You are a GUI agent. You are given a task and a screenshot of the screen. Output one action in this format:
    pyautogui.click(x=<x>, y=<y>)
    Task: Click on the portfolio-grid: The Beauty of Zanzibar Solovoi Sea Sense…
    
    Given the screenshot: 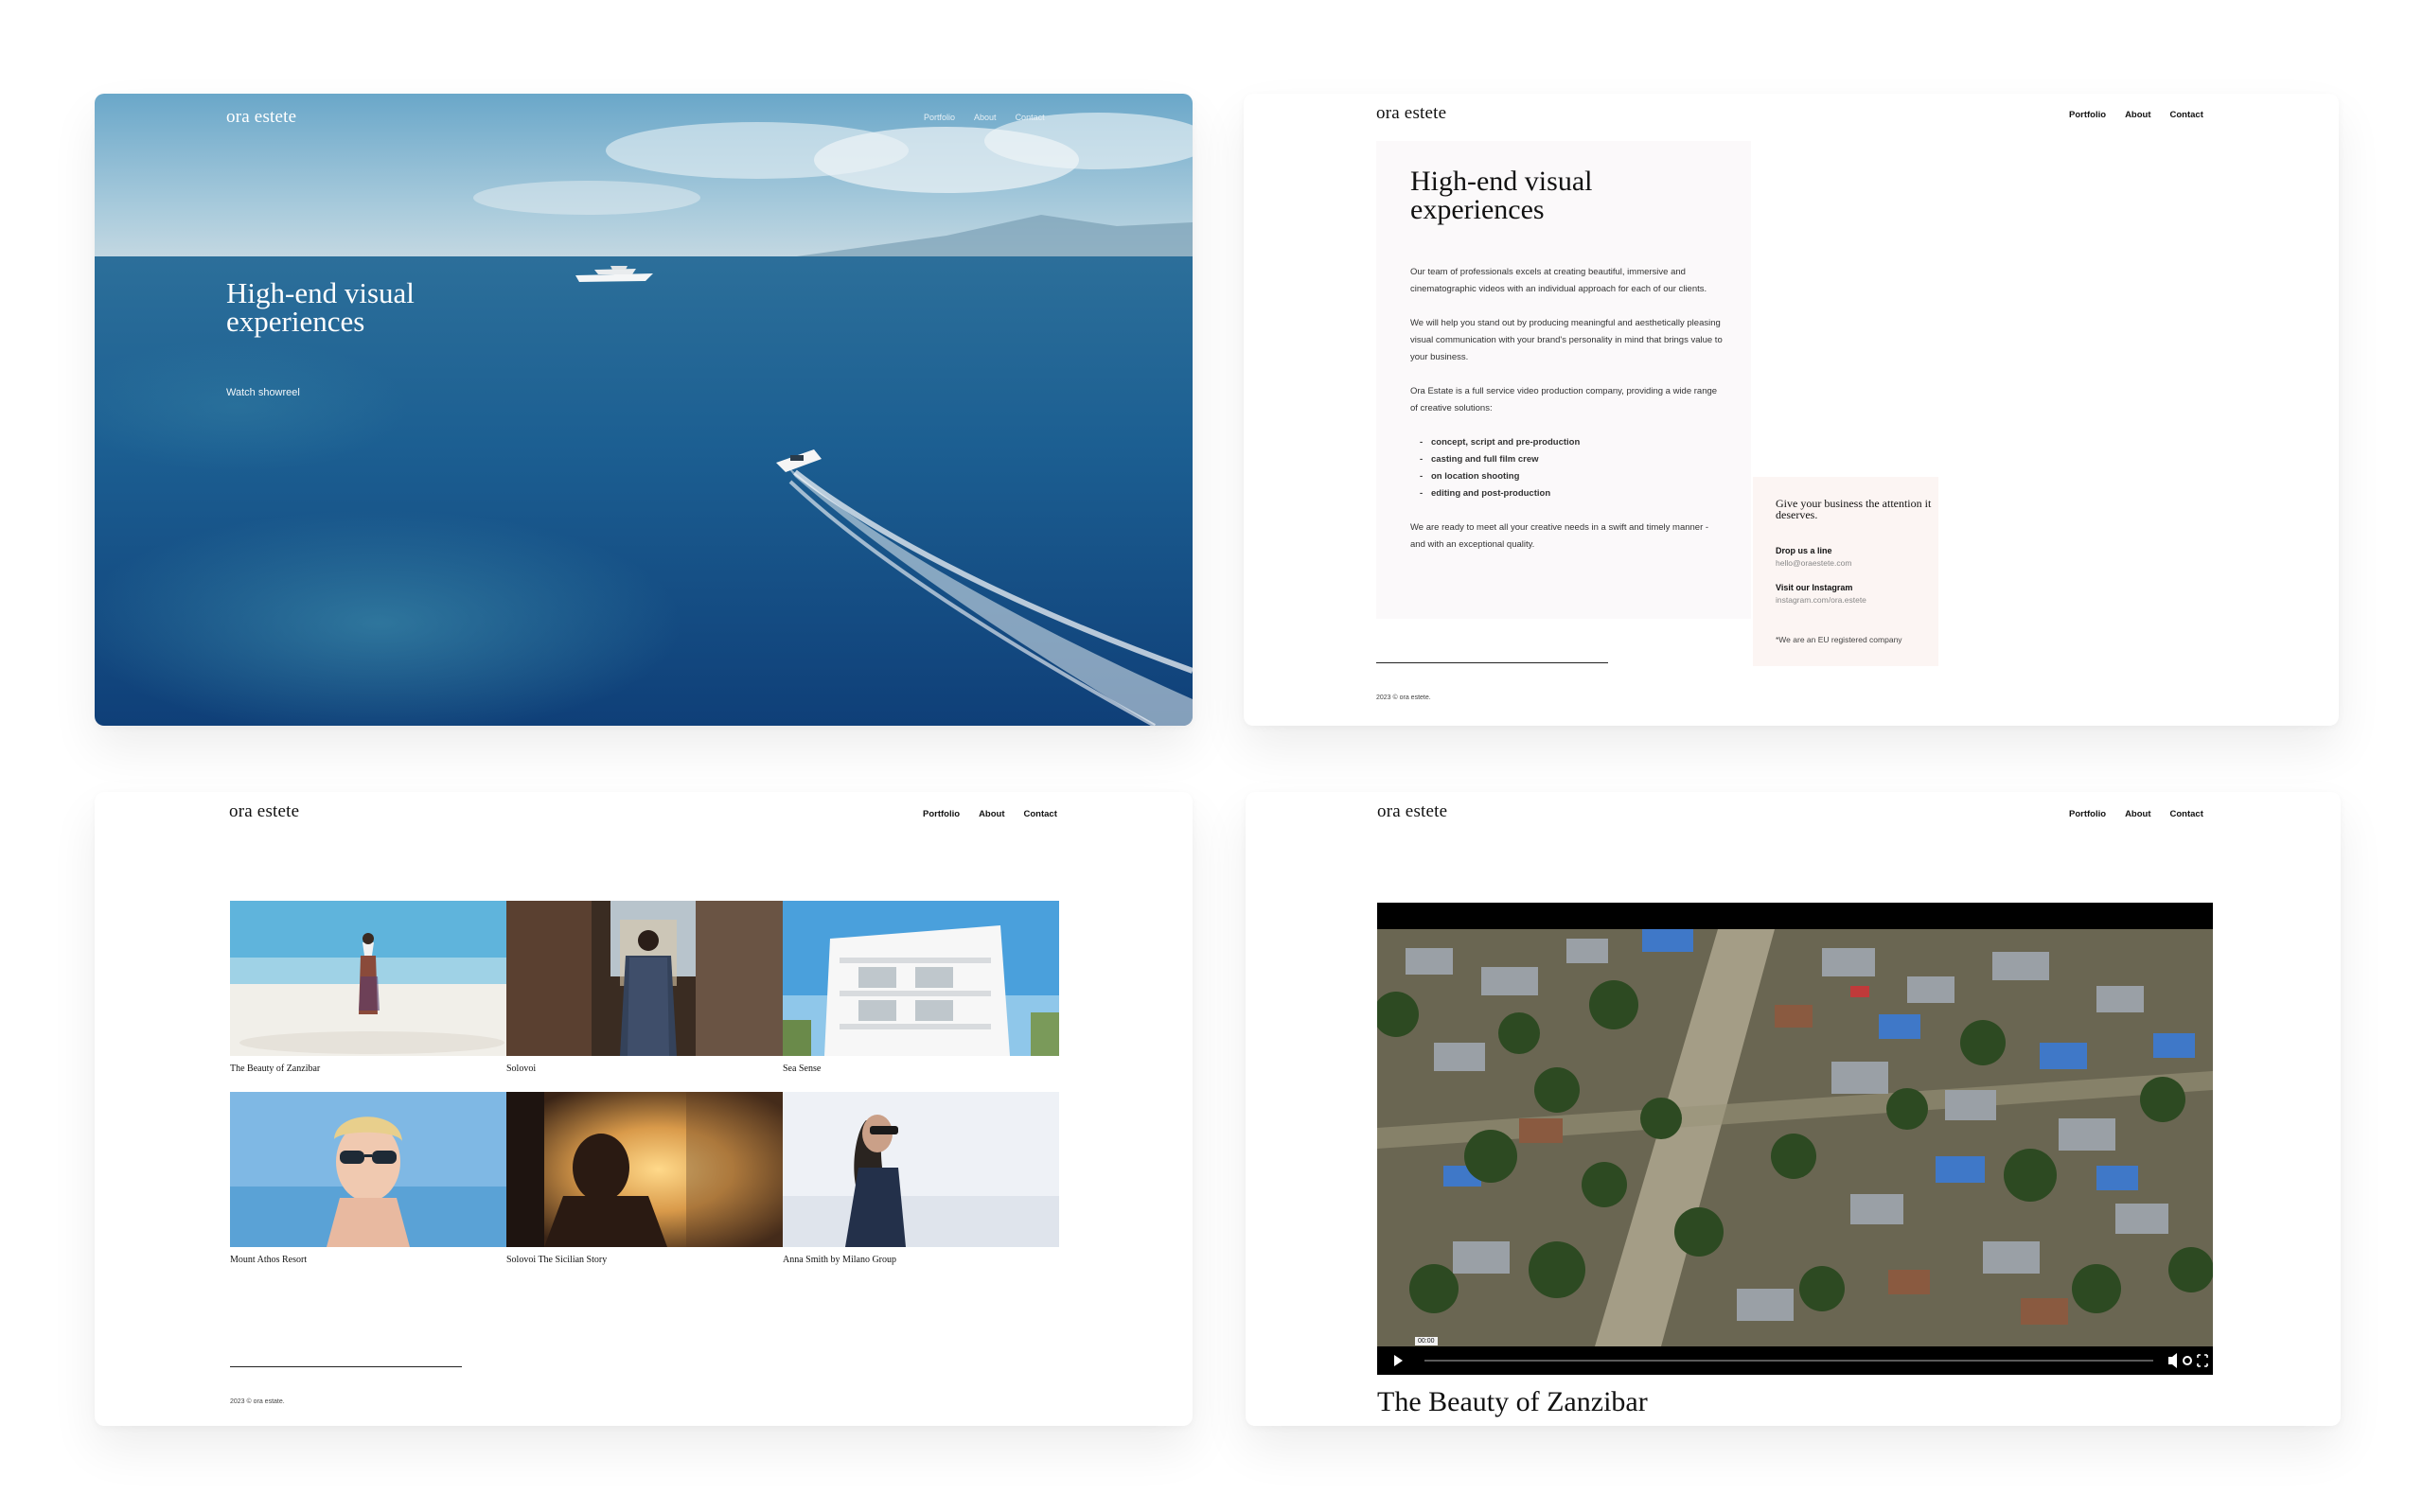 What is the action you would take?
    pyautogui.click(x=644, y=1085)
    